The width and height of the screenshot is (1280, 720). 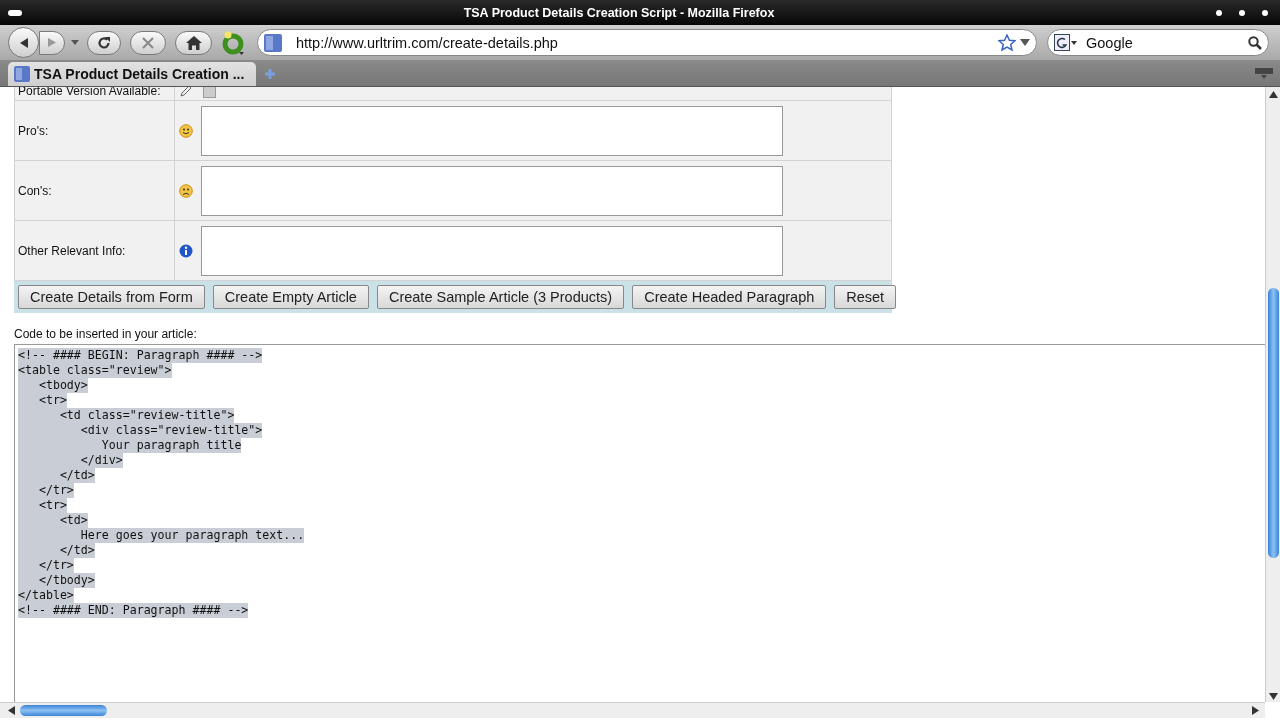 I want to click on window-title: TSA Product Details Creation Script - Mozilla Firefox, so click(x=619, y=12).